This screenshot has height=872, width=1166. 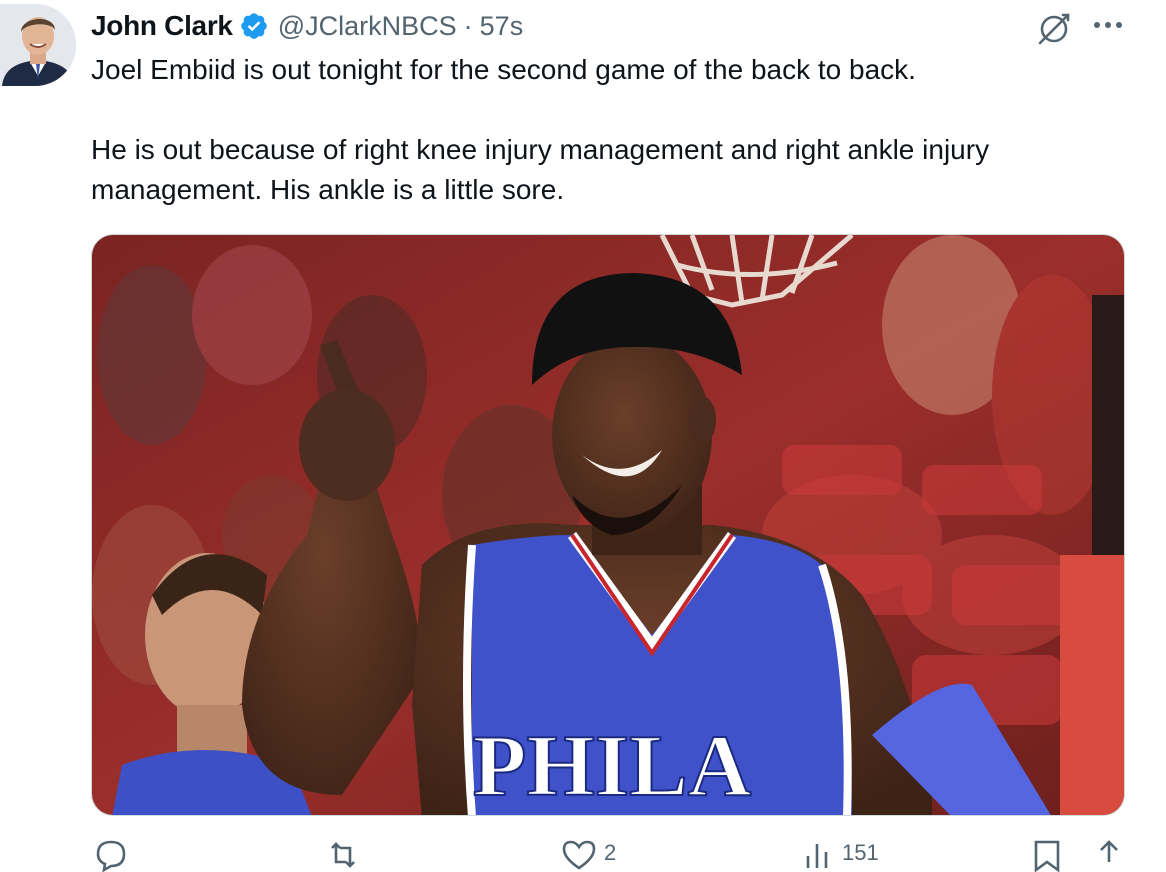 What do you see at coordinates (1054, 28) in the screenshot?
I see `grok-icon` at bounding box center [1054, 28].